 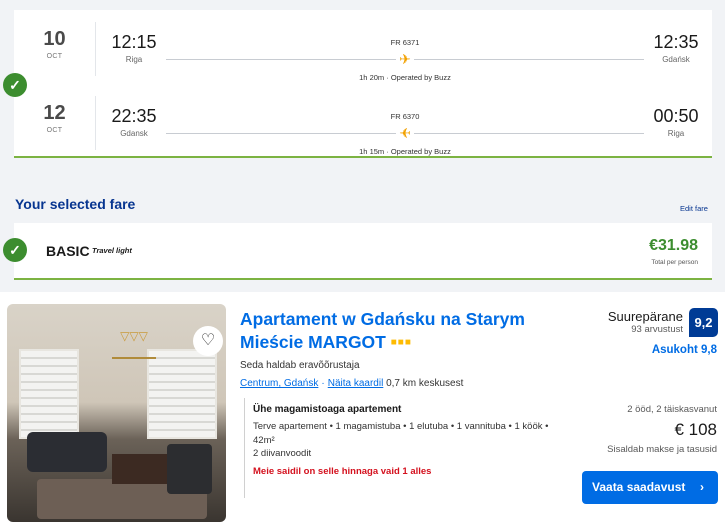 What do you see at coordinates (134, 116) in the screenshot?
I see `departure-time: 22:35` at bounding box center [134, 116].